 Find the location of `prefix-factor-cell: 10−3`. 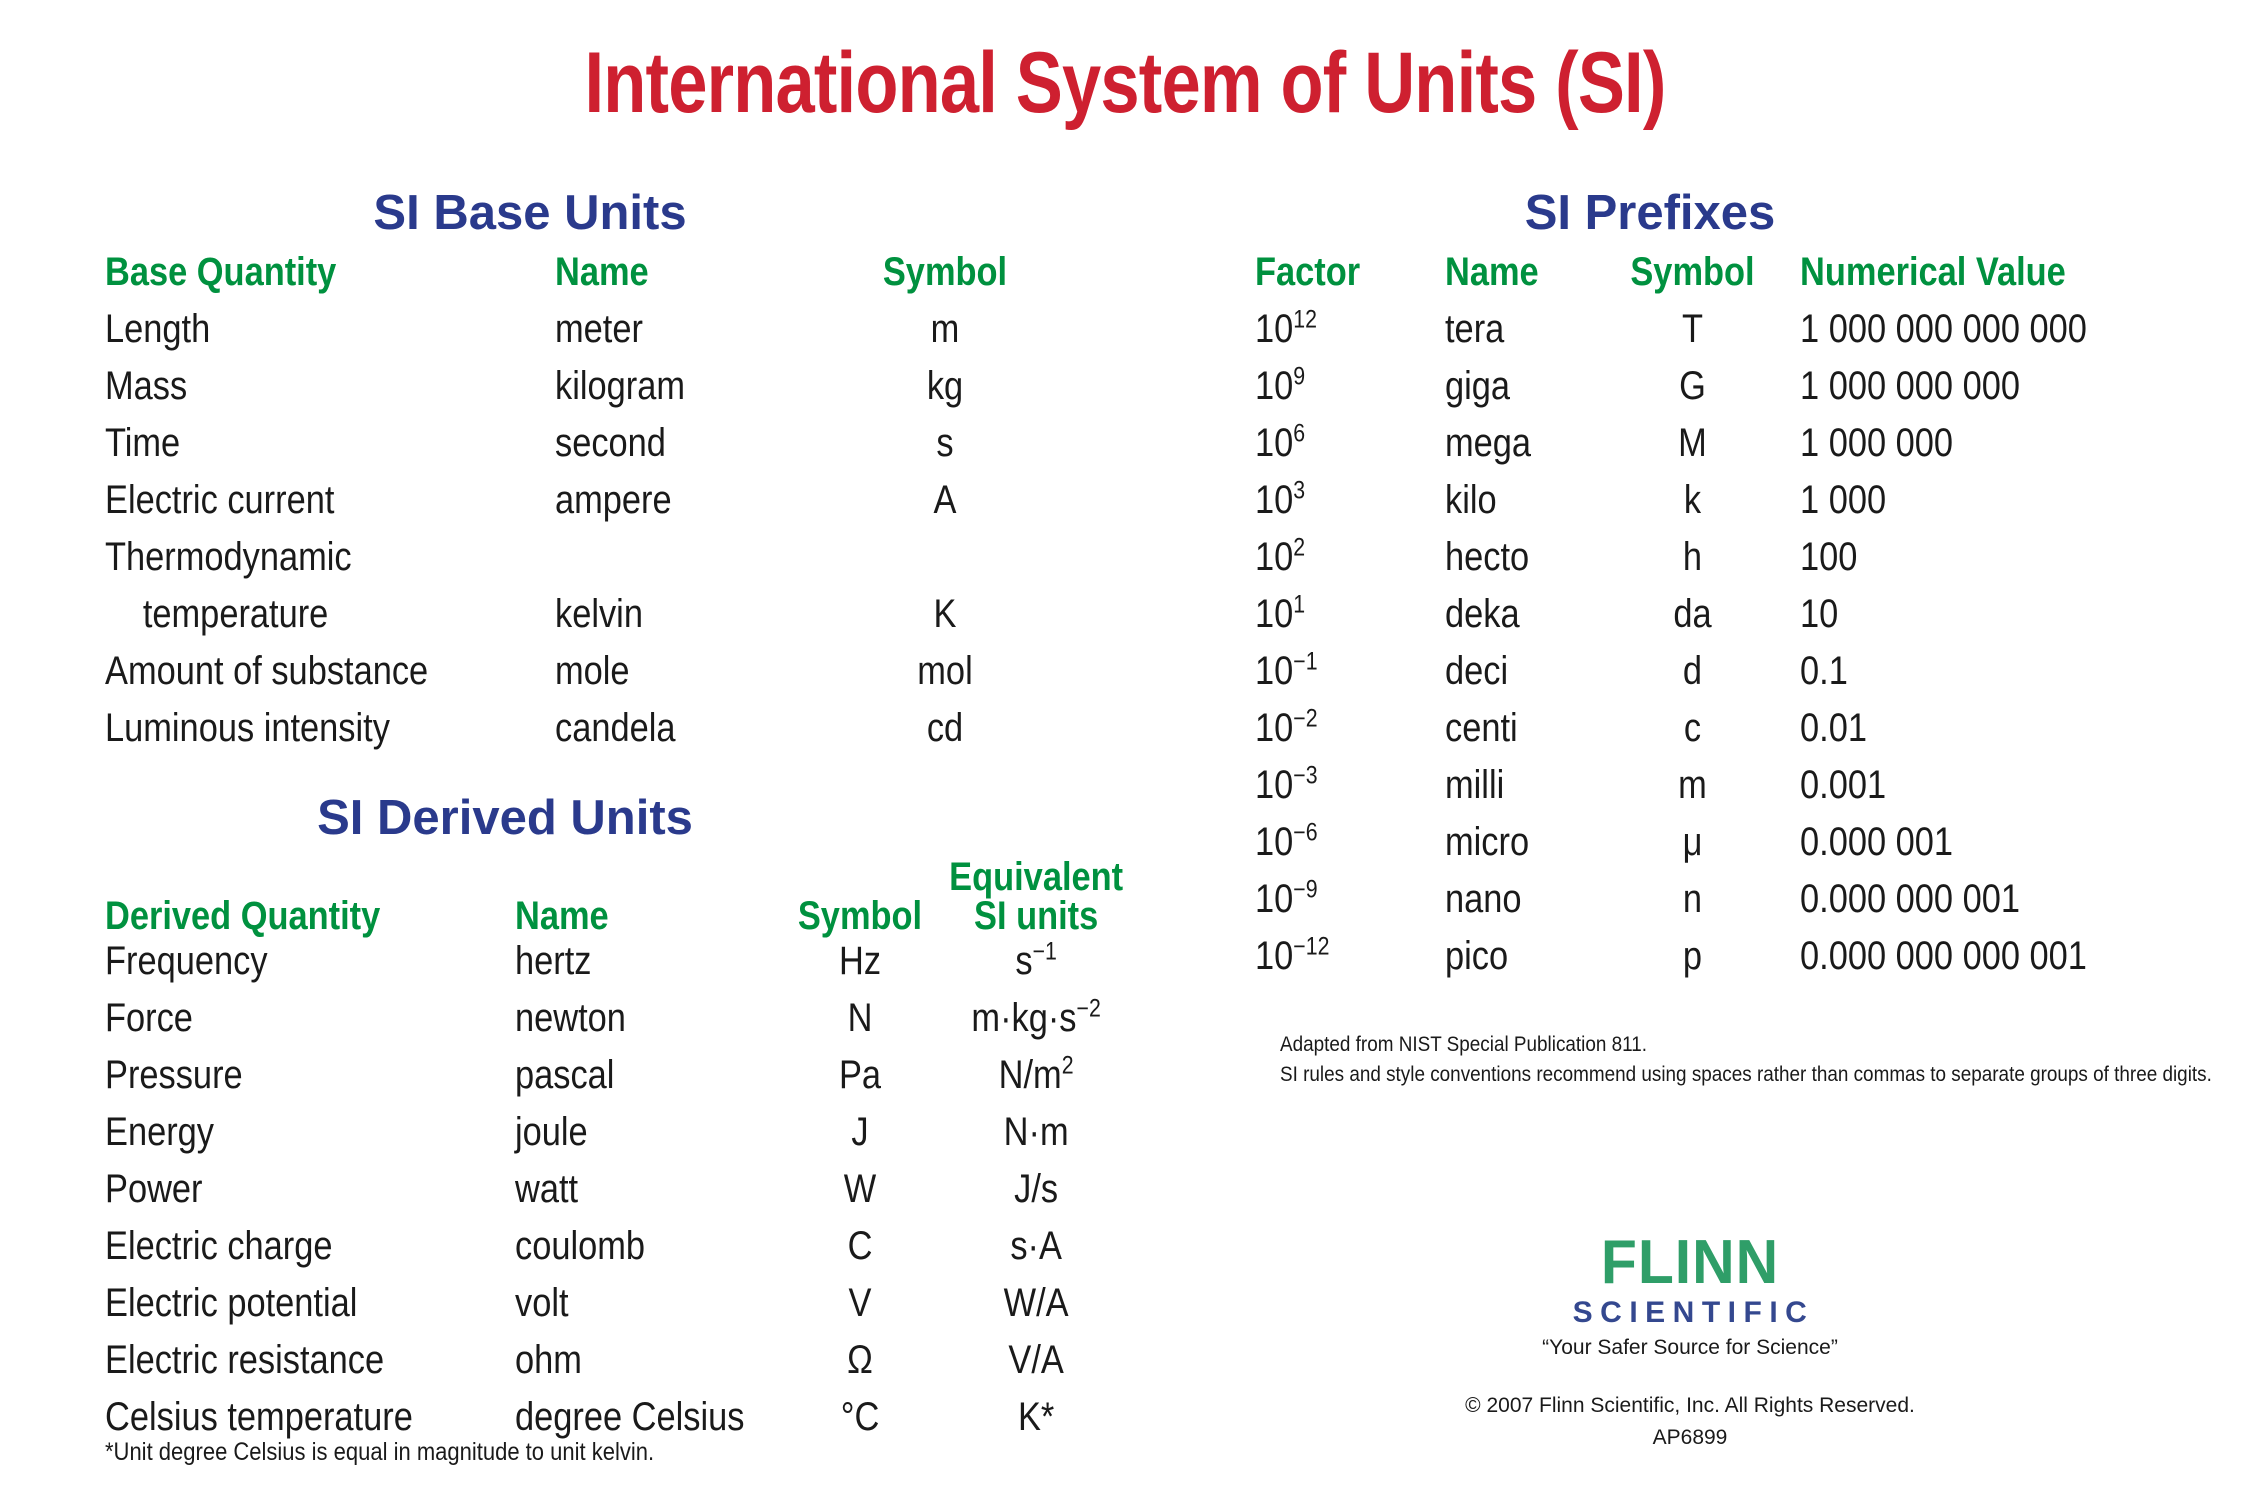

prefix-factor-cell: 10−3 is located at coordinates (1286, 784).